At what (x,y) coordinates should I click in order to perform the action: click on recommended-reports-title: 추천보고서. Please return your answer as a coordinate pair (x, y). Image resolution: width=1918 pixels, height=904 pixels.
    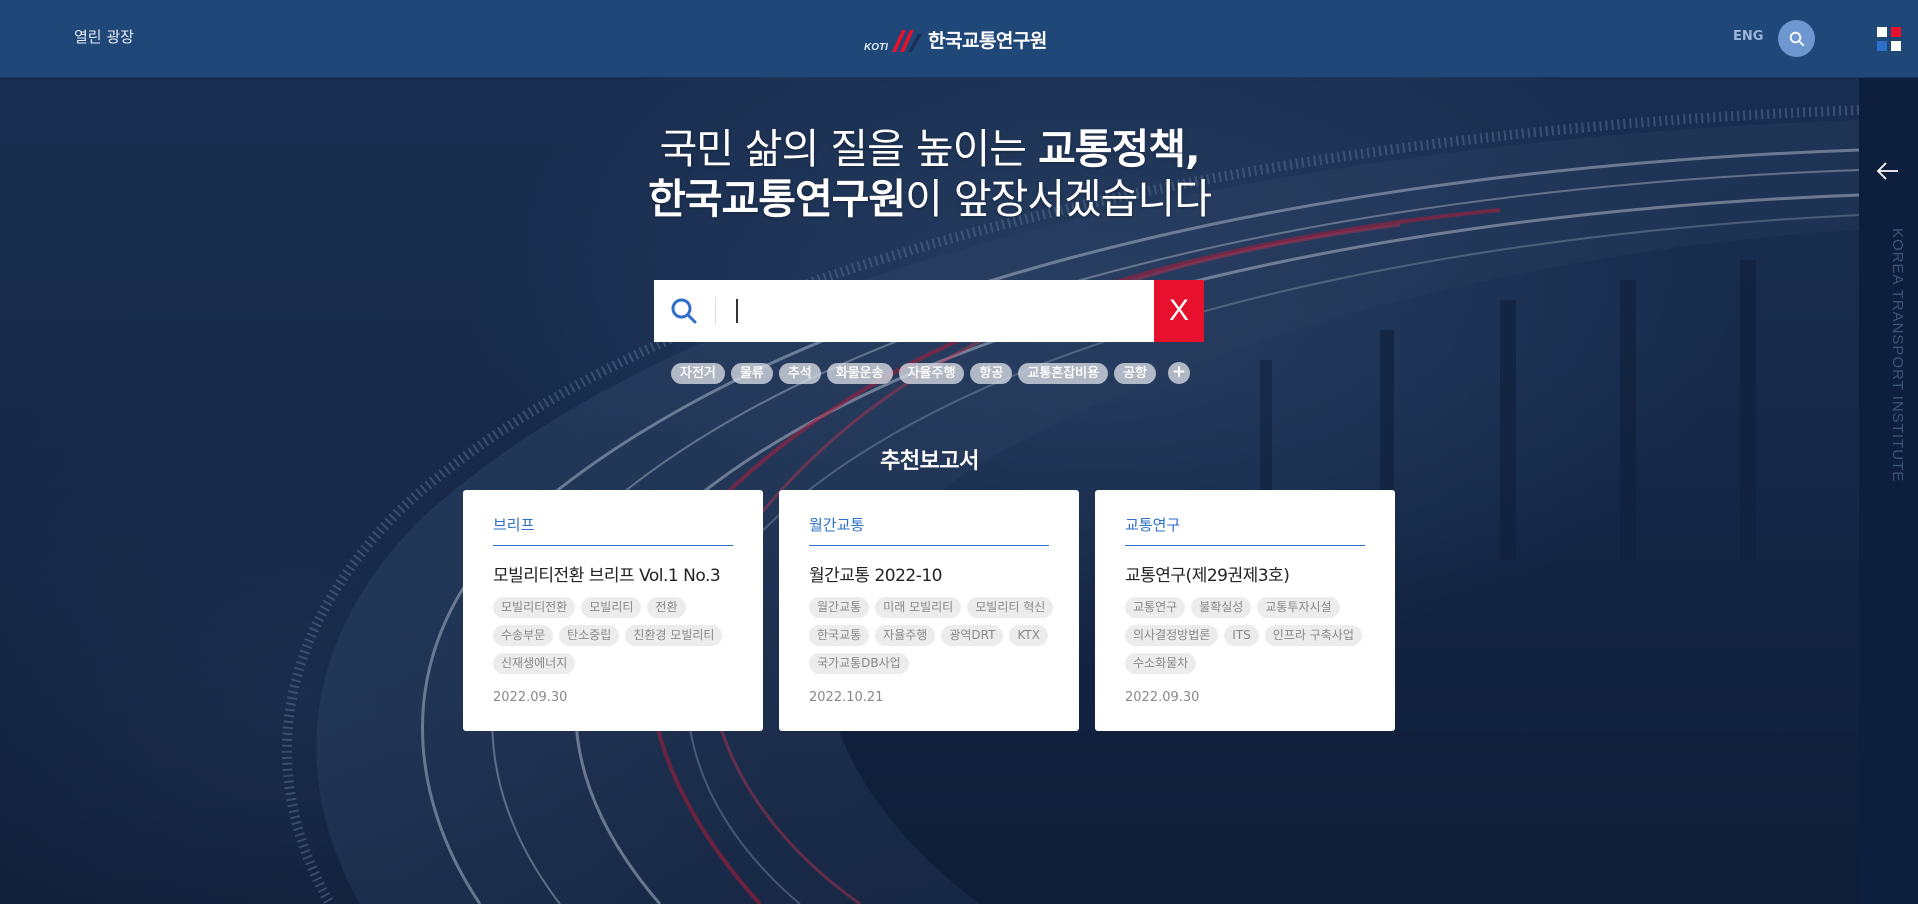
    Looking at the image, I should click on (929, 461).